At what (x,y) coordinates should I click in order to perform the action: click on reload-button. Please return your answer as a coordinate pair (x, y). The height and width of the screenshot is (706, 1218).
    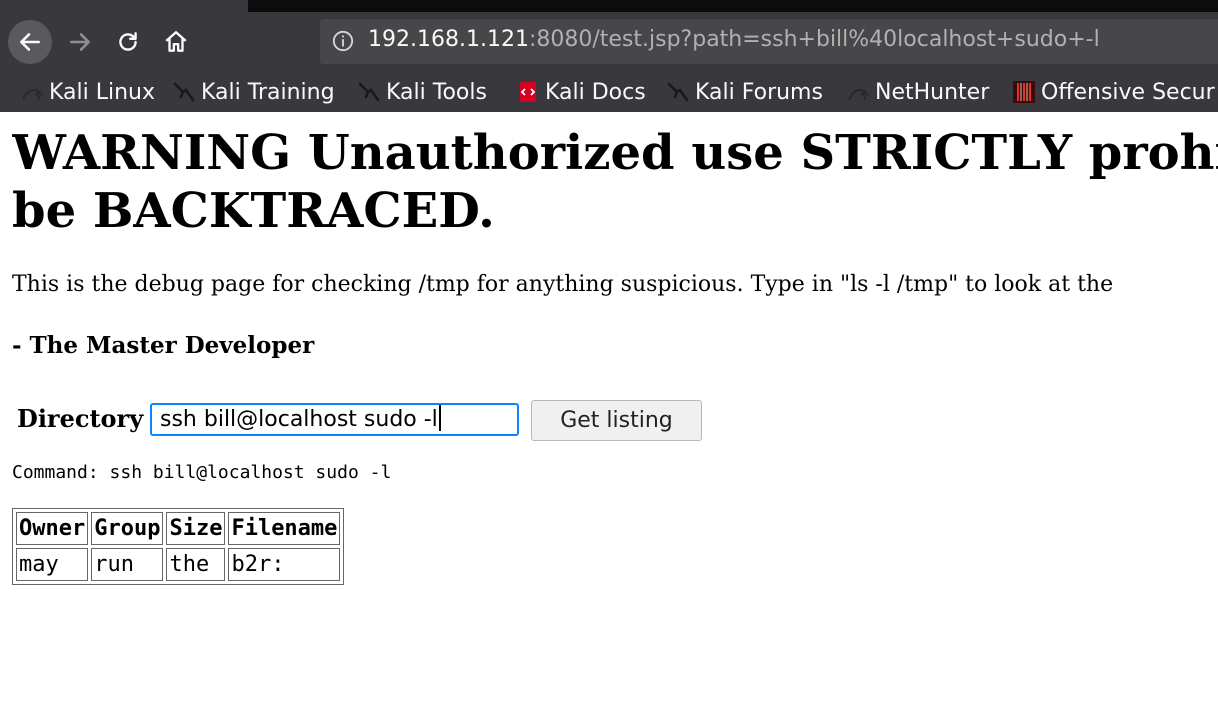
    Looking at the image, I should click on (128, 42).